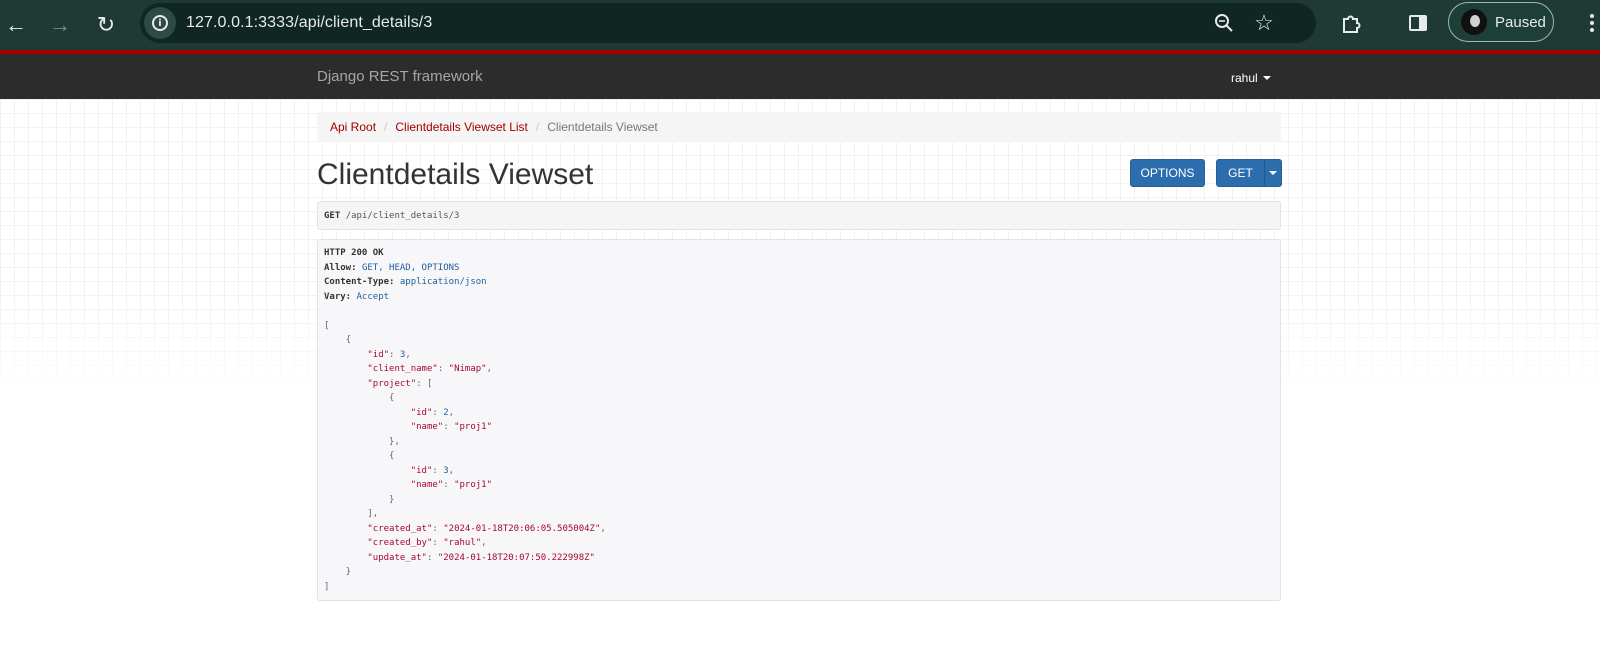 The height and width of the screenshot is (650, 1600). Describe the element at coordinates (106, 25) in the screenshot. I see `reload-icon: ↻` at that location.